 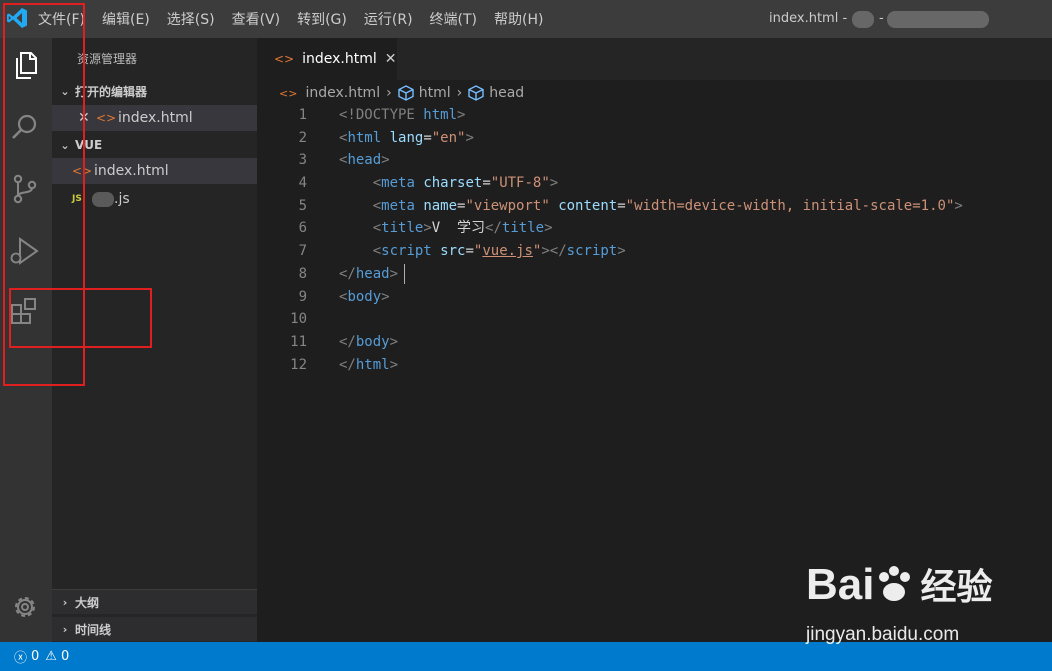 What do you see at coordinates (51, 656) in the screenshot?
I see `warning-icon: ⚠` at bounding box center [51, 656].